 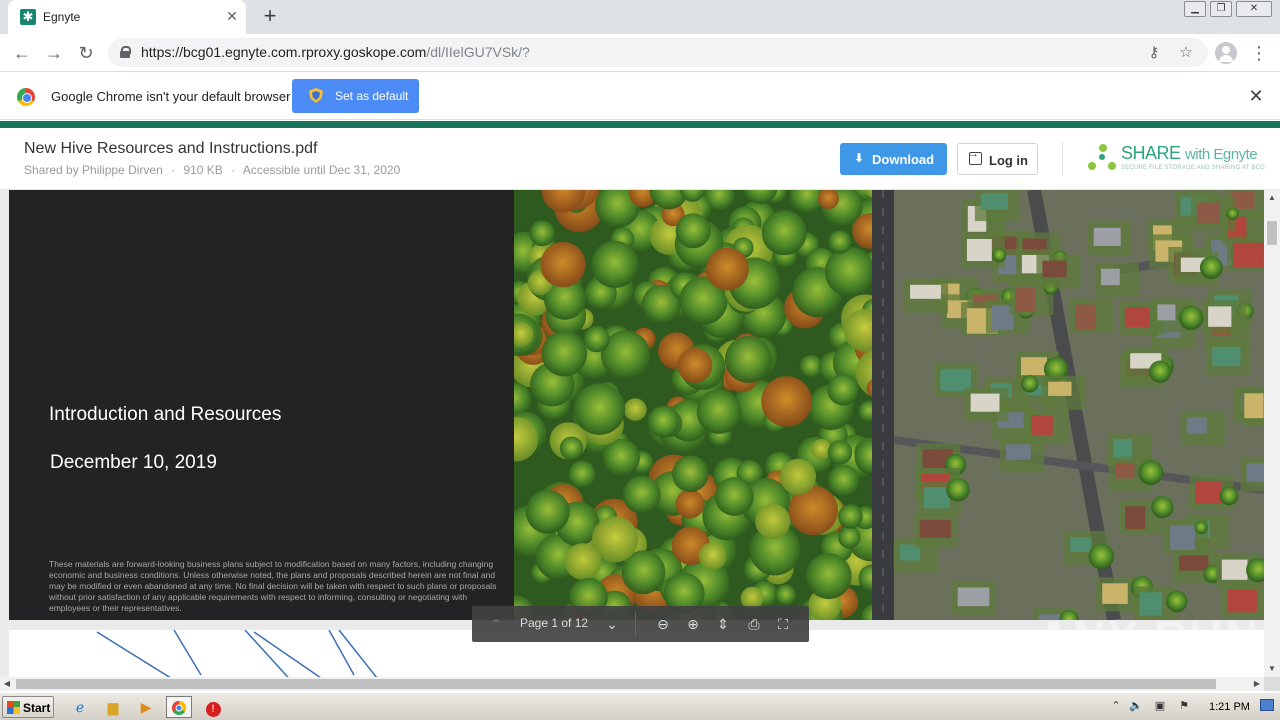 What do you see at coordinates (1272, 198) in the screenshot?
I see `scroll-up-arrow-icon: ▲` at bounding box center [1272, 198].